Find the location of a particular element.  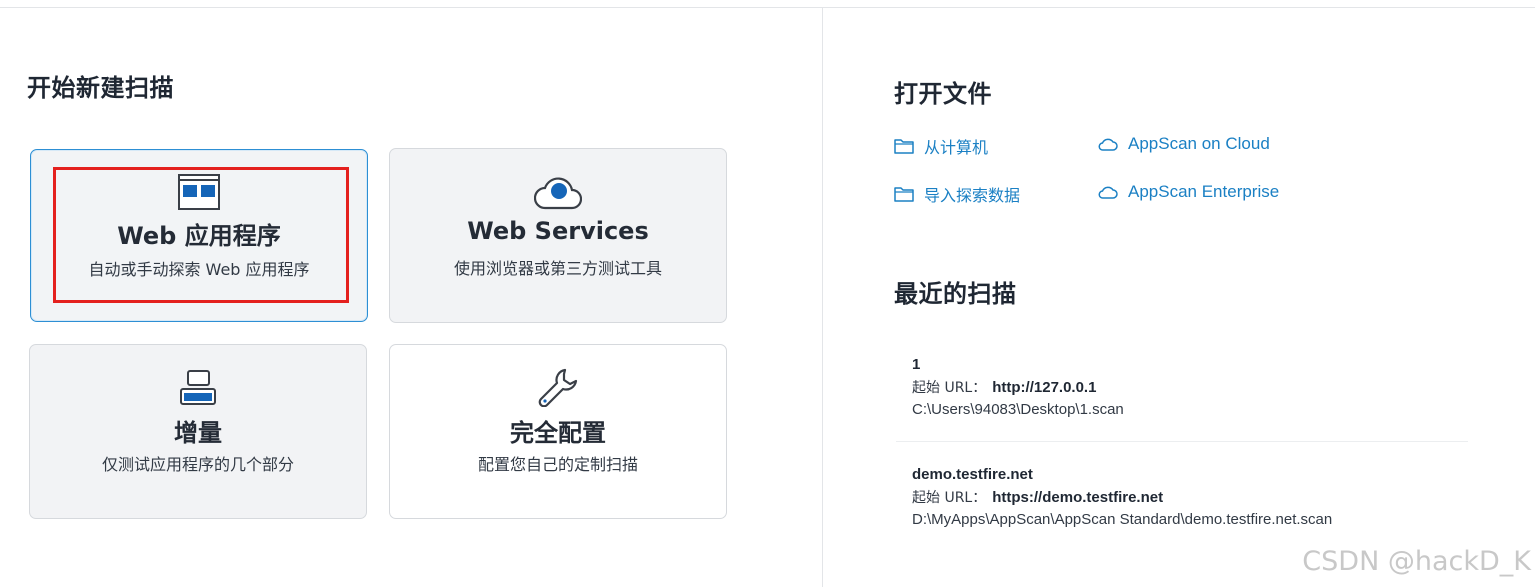

incremental-scan-card: 增量 仅测试应用程序的几个部分 is located at coordinates (198, 431).